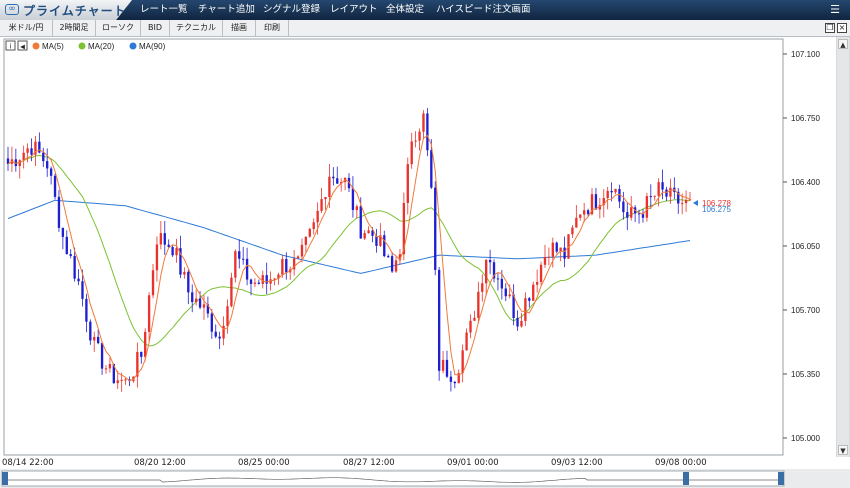  I want to click on app-title: プライムチャート, so click(75, 11).